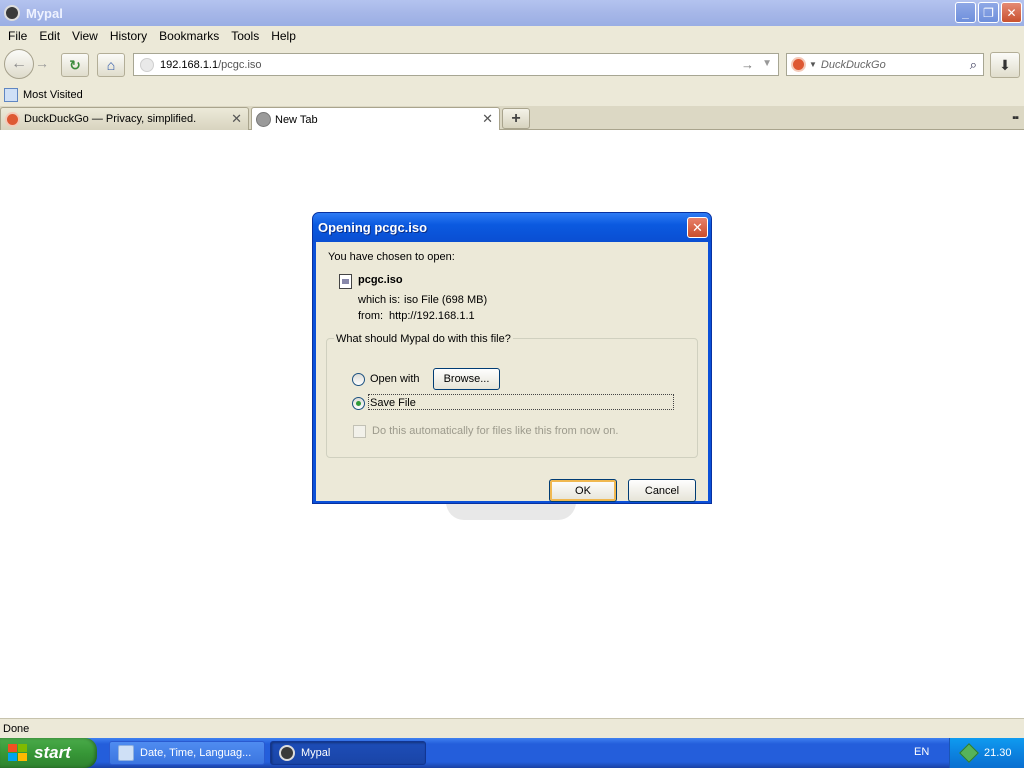 This screenshot has width=1024, height=768. What do you see at coordinates (42, 63) in the screenshot?
I see `forward-button: →` at bounding box center [42, 63].